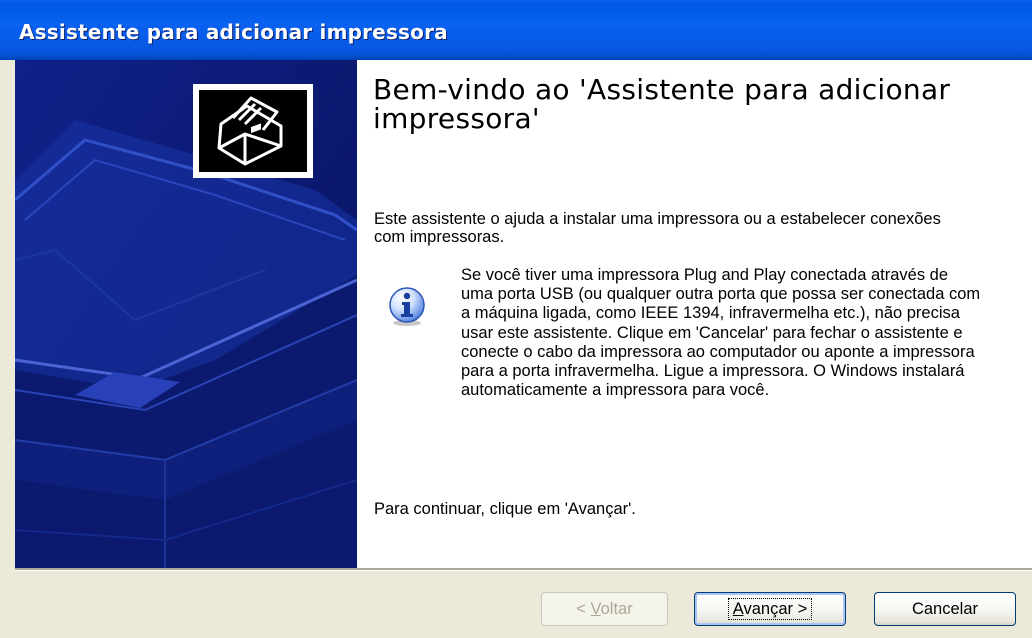  I want to click on next-button: Avançar >, so click(770, 609).